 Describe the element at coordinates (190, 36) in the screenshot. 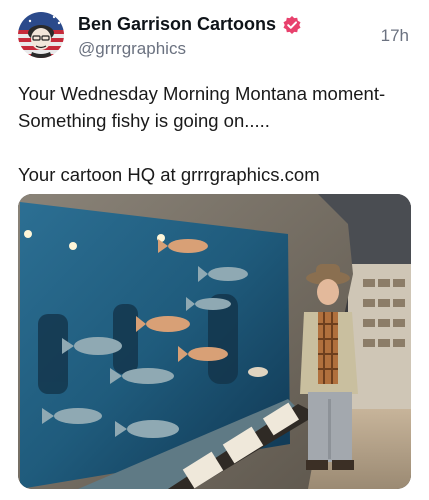

I see `author-block: Ben Garrison Cartoons @grrrgraphics` at that location.